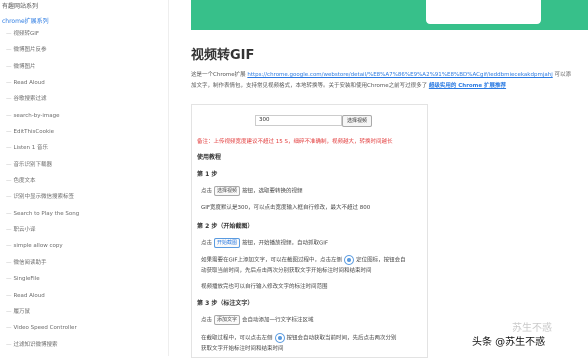  I want to click on step3-note: 在截取过程中，可以点击左侧 按钮会自动获取当前时间，先后点击两次分别, so click(299, 338).